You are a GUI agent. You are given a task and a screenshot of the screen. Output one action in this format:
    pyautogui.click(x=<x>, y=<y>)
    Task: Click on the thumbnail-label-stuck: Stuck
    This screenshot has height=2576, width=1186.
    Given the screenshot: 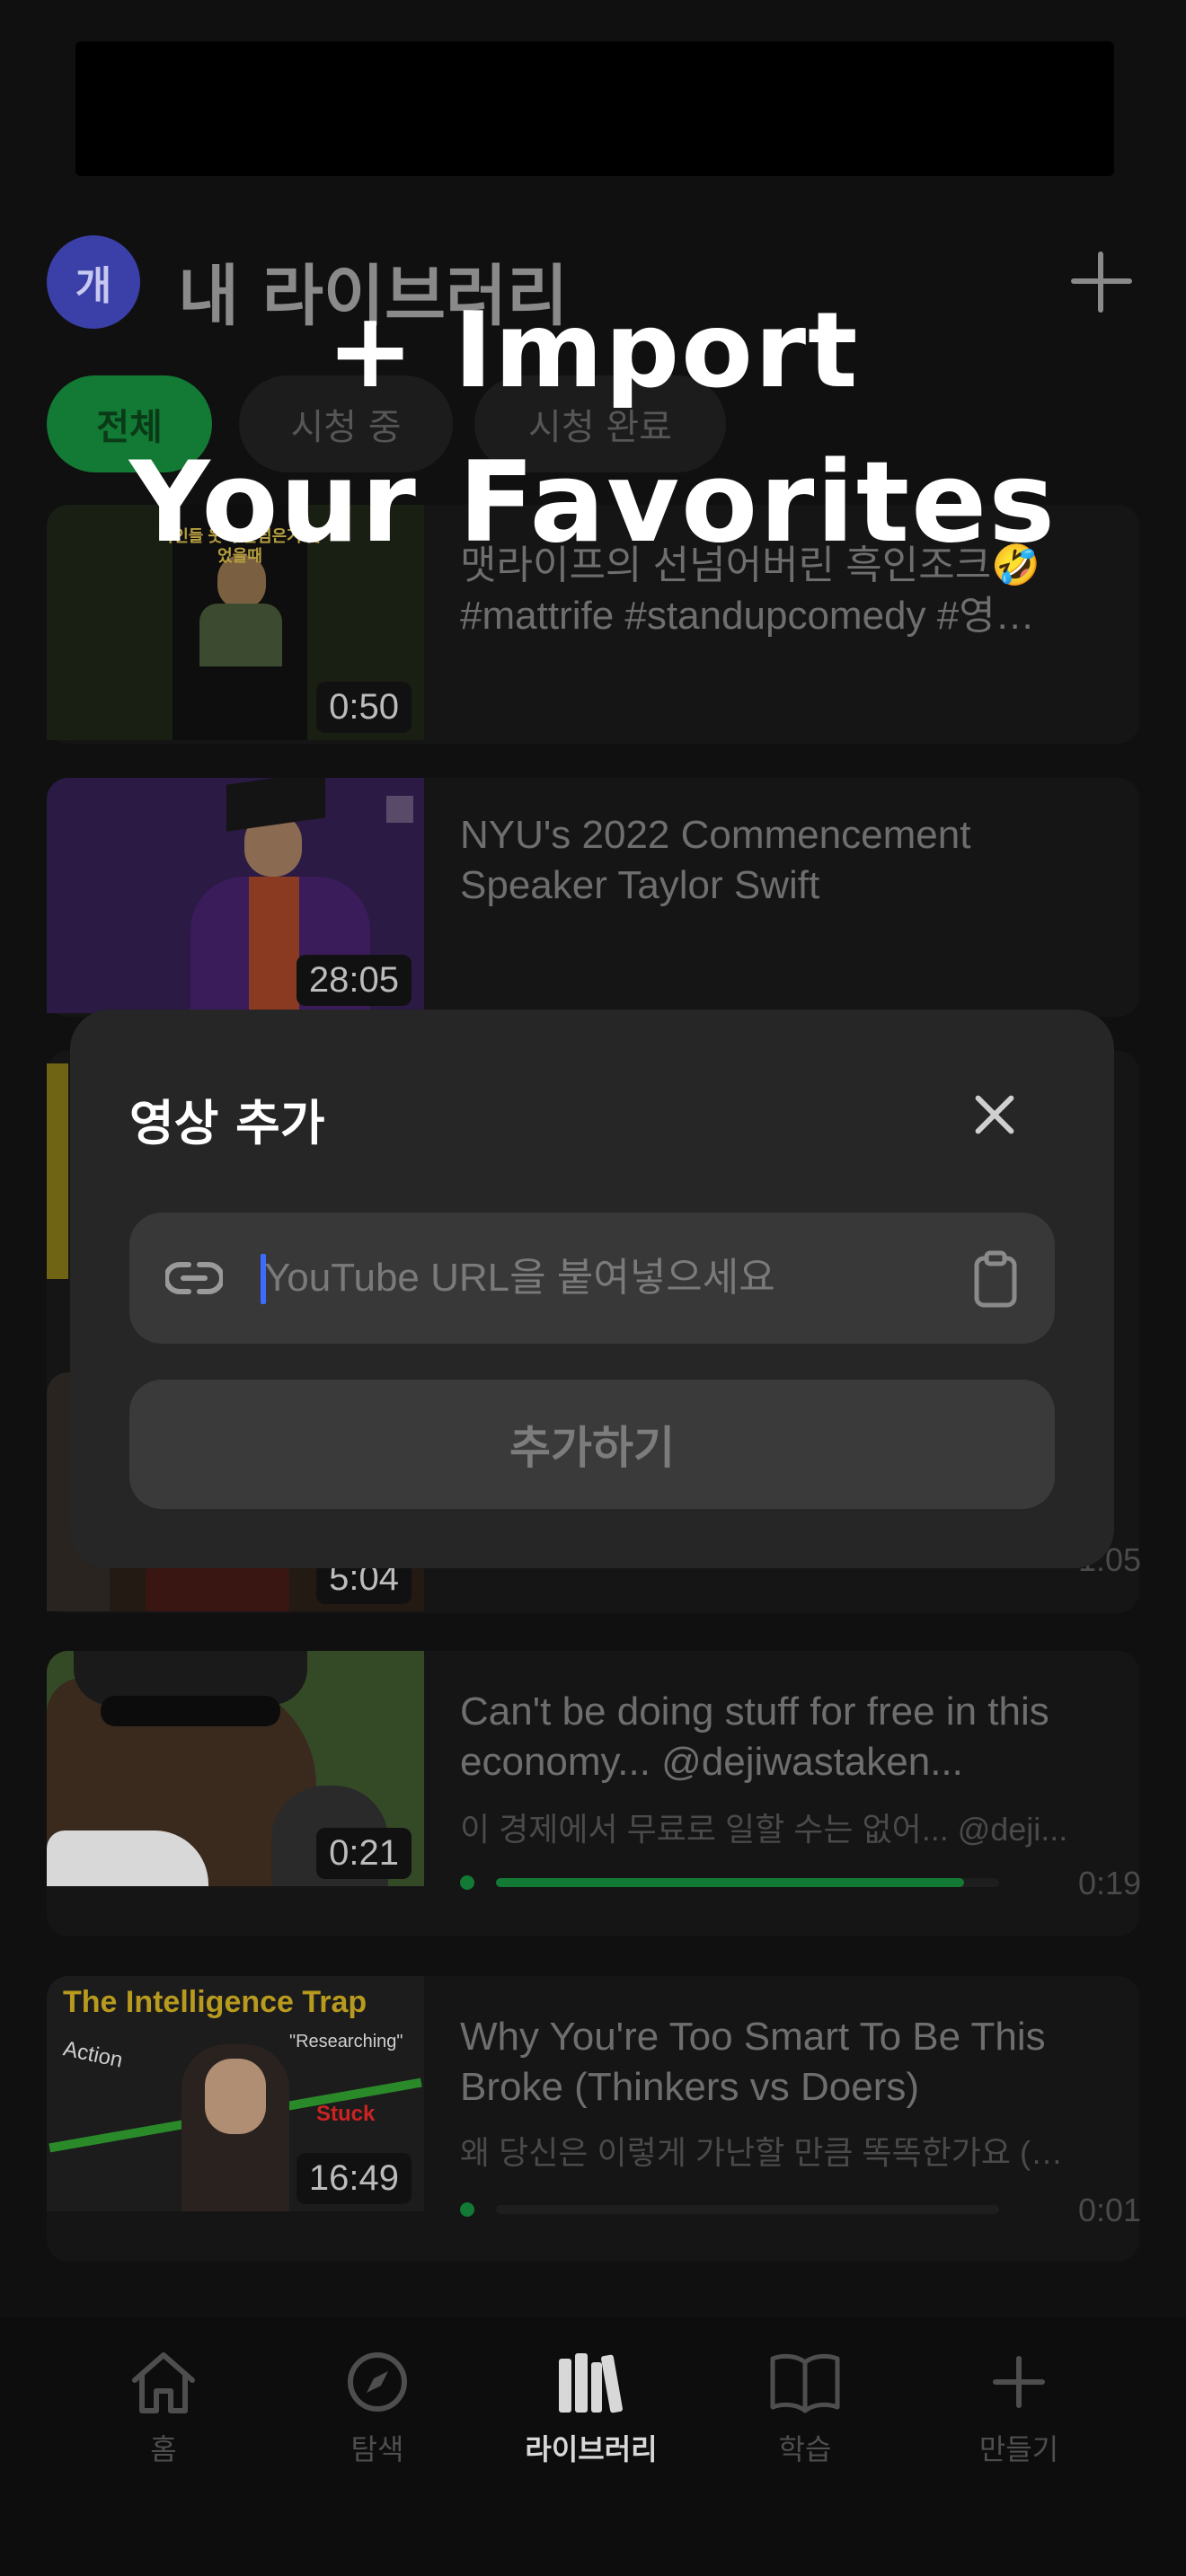 What is the action you would take?
    pyautogui.click(x=346, y=2114)
    